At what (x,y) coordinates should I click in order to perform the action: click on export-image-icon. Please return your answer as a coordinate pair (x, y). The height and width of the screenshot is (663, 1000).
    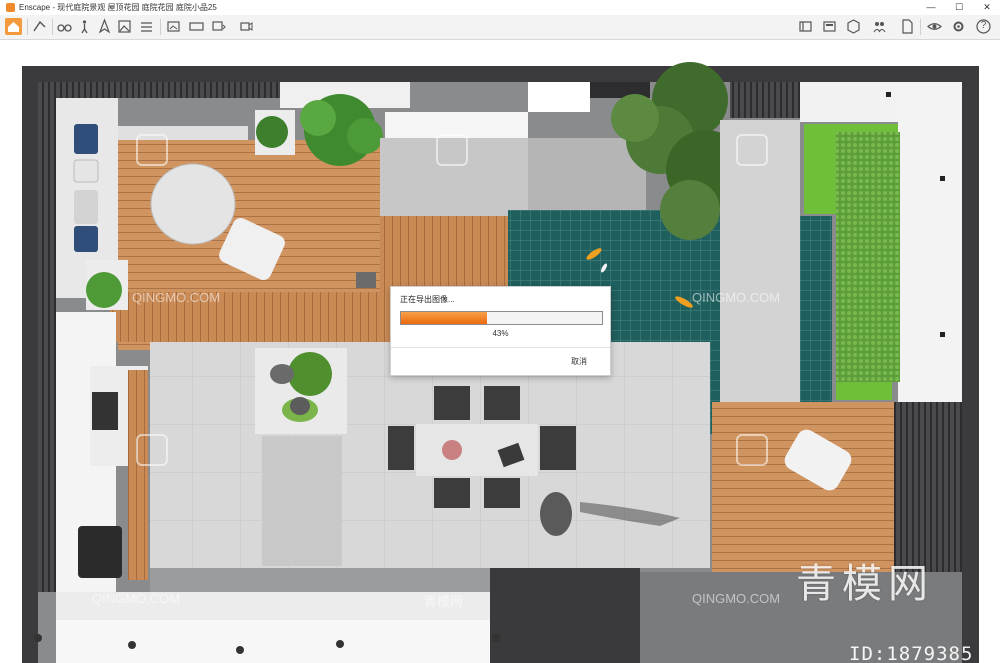
    Looking at the image, I should click on (173, 26).